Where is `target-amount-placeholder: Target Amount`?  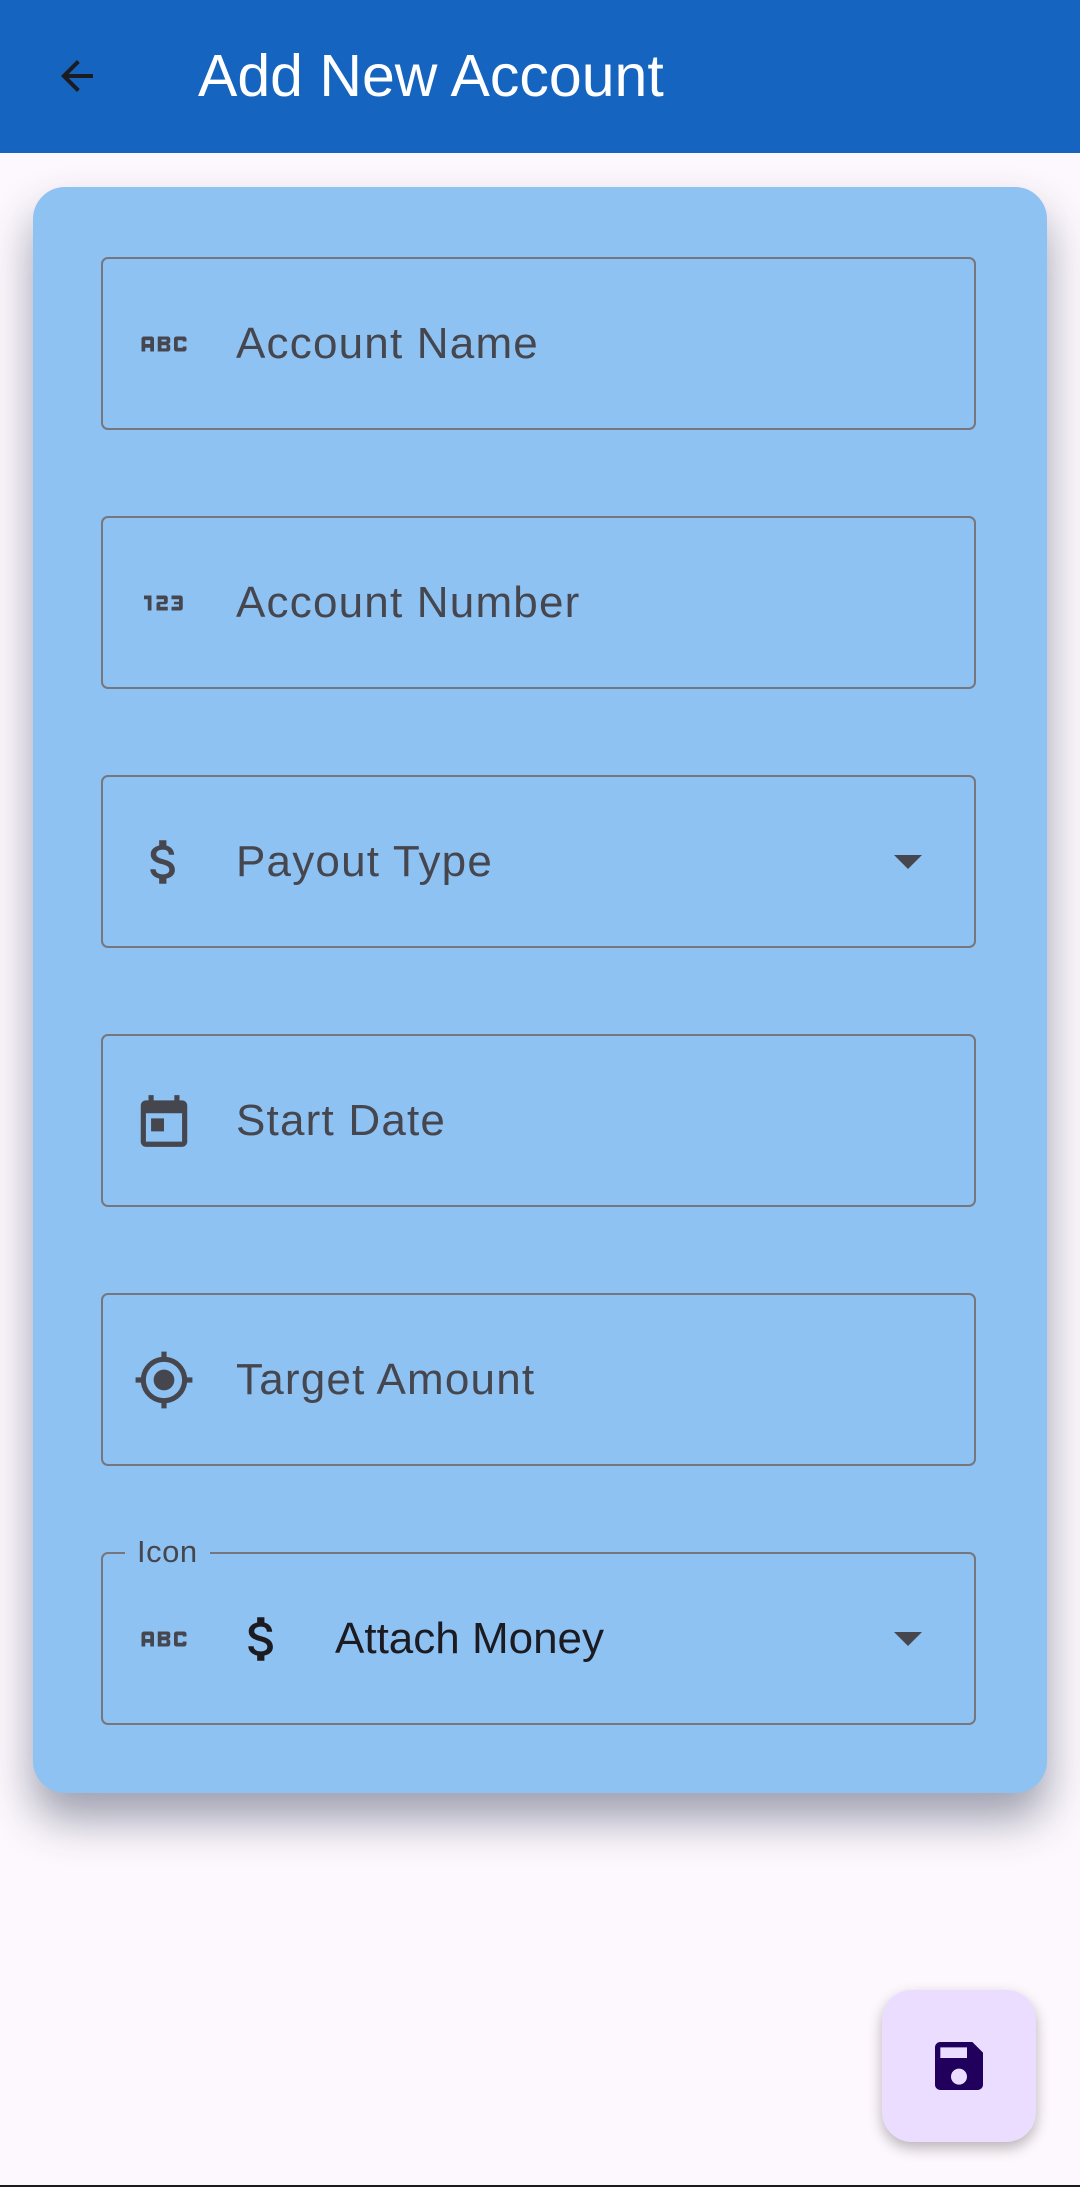 target-amount-placeholder: Target Amount is located at coordinates (386, 1379).